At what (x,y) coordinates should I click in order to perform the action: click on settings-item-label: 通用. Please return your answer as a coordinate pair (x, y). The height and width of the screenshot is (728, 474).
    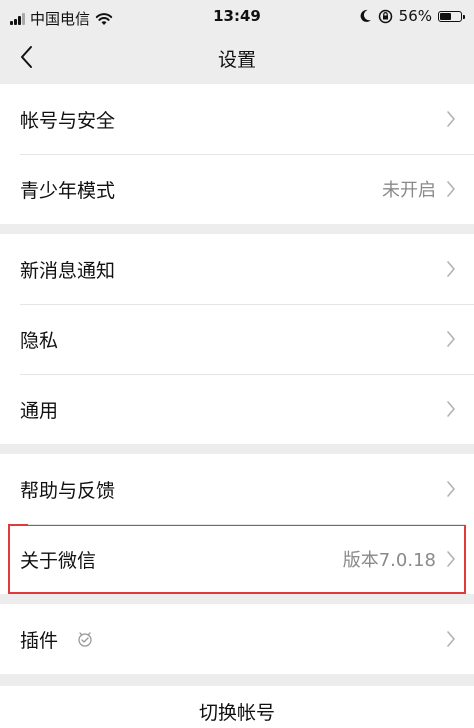
    Looking at the image, I should click on (39, 410).